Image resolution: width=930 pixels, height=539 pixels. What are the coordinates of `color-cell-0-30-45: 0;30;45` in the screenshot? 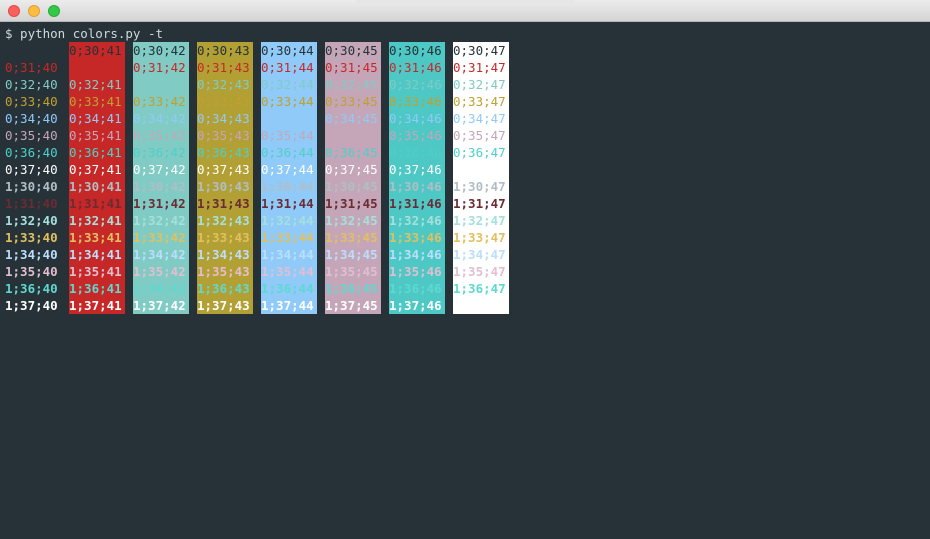 It's located at (351, 50).